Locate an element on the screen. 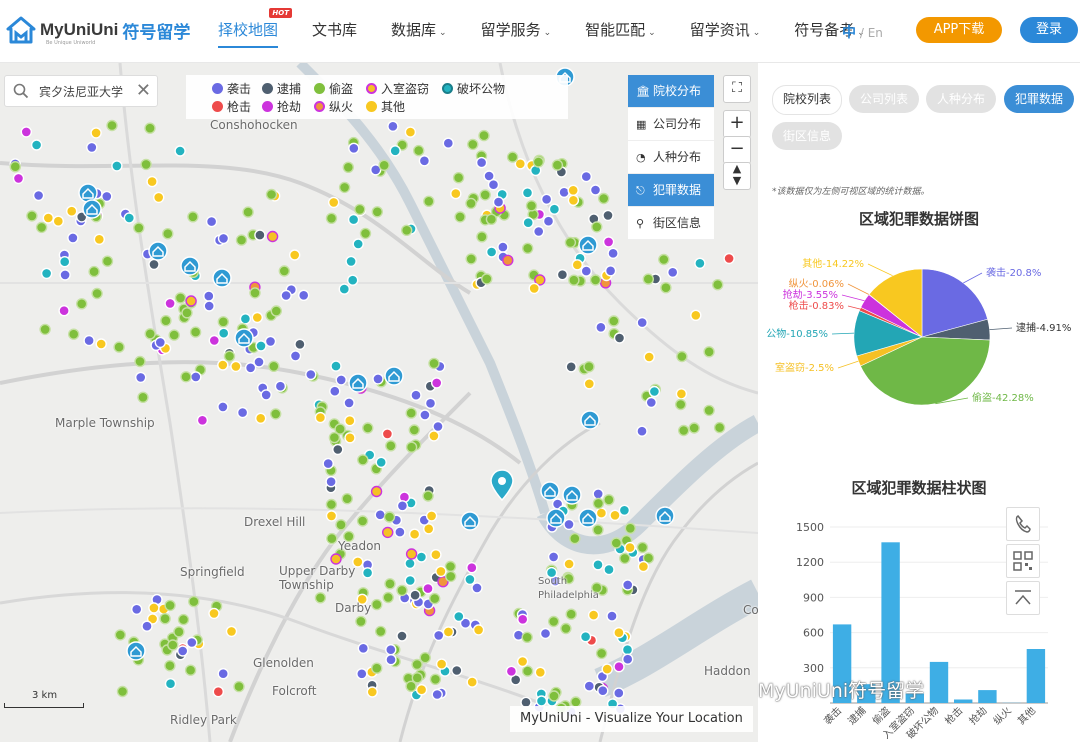 This screenshot has width=1080, height=742. zoom-out-button: − is located at coordinates (737, 150).